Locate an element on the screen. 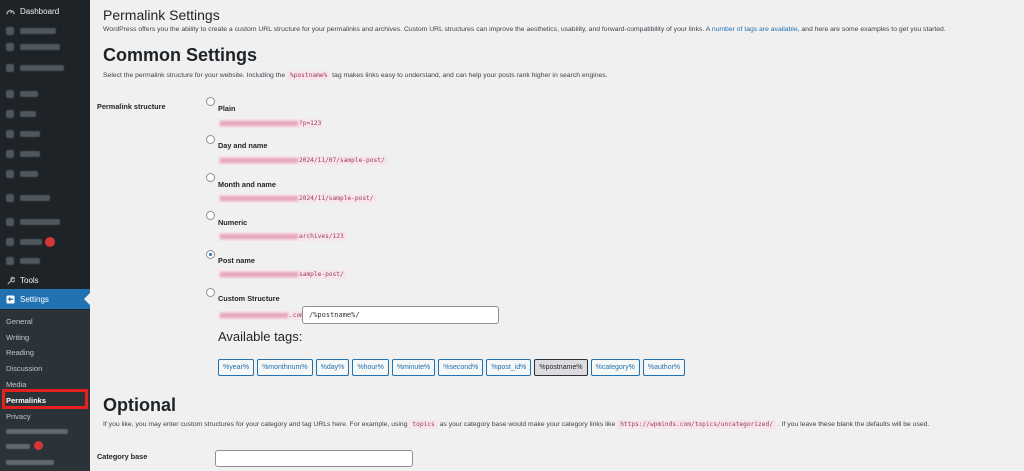 The image size is (1024, 471). tag-button-second: %second% is located at coordinates (461, 367).